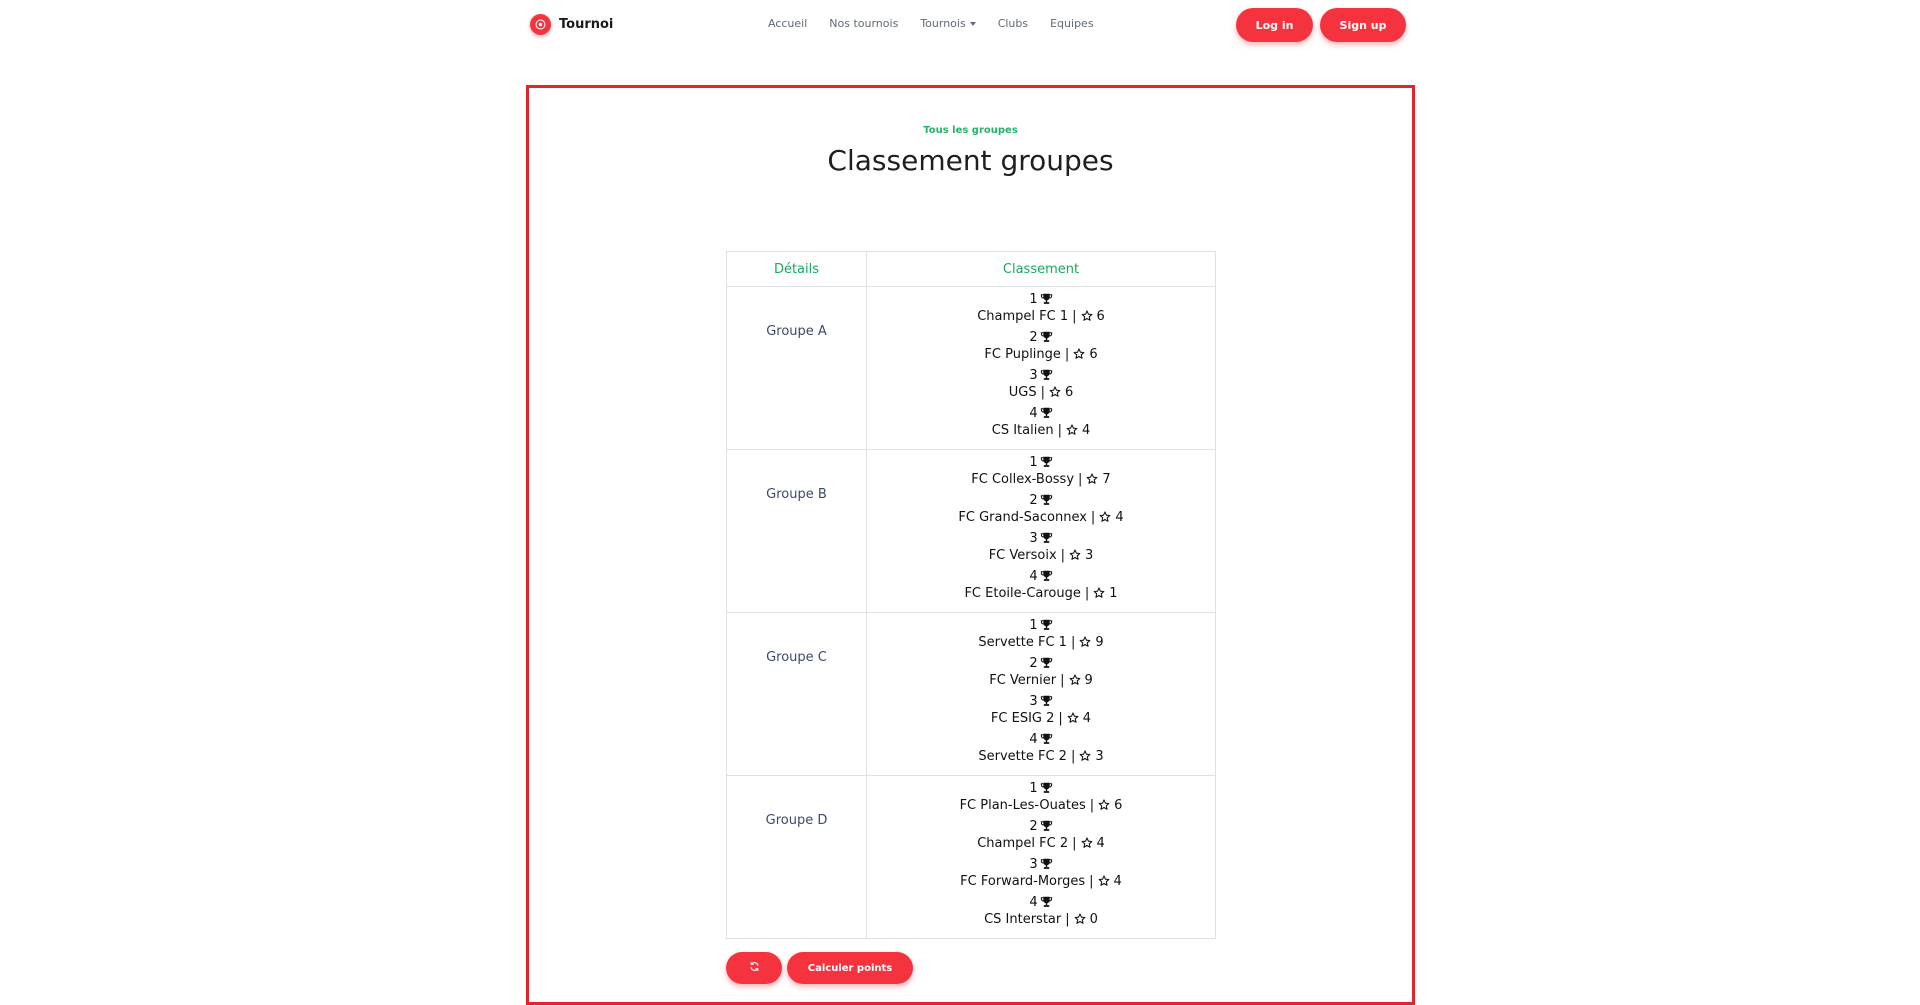 The width and height of the screenshot is (1920, 1005). What do you see at coordinates (1013, 23) in the screenshot?
I see `nav-link-clubs: Clubs` at bounding box center [1013, 23].